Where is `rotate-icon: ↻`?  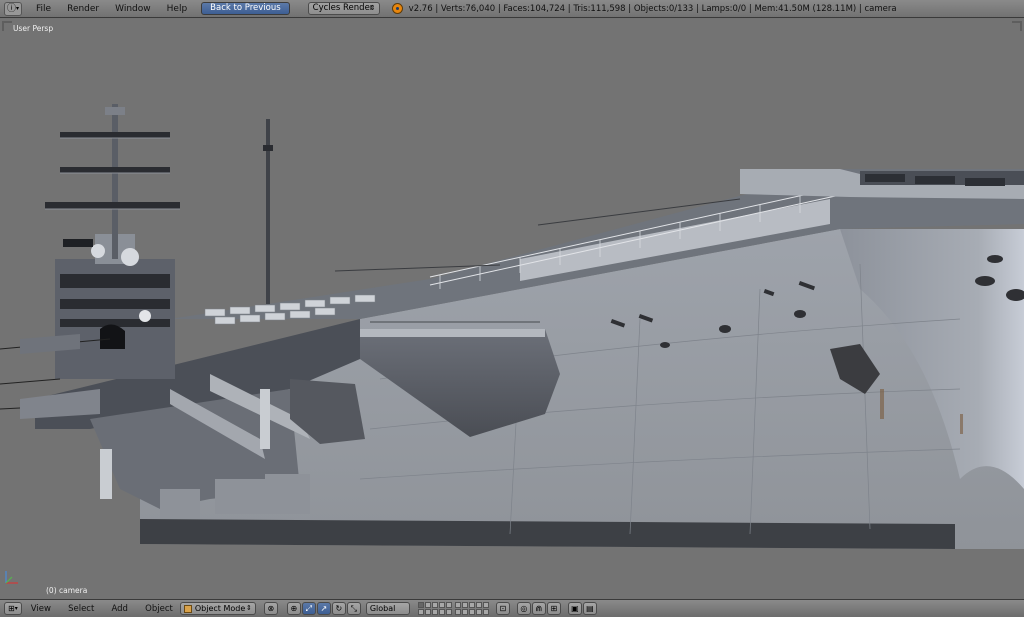 rotate-icon: ↻ is located at coordinates (339, 608).